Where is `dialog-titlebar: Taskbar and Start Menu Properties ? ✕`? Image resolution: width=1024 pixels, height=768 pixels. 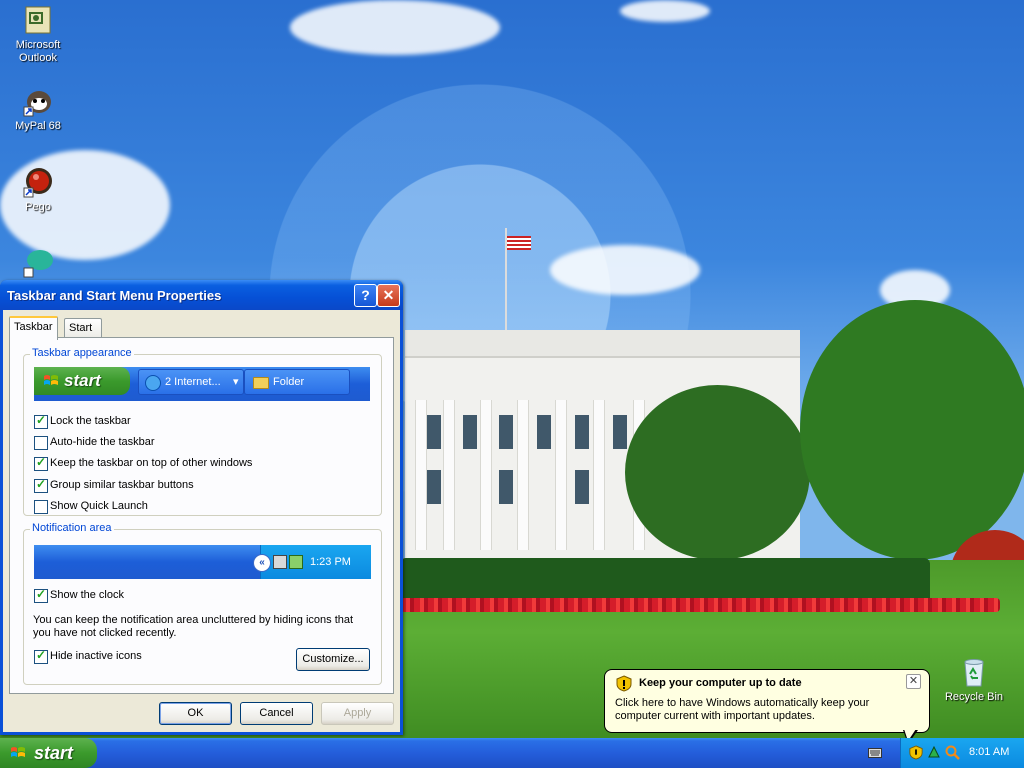
dialog-titlebar: Taskbar and Start Menu Properties ? ✕ is located at coordinates (201, 295).